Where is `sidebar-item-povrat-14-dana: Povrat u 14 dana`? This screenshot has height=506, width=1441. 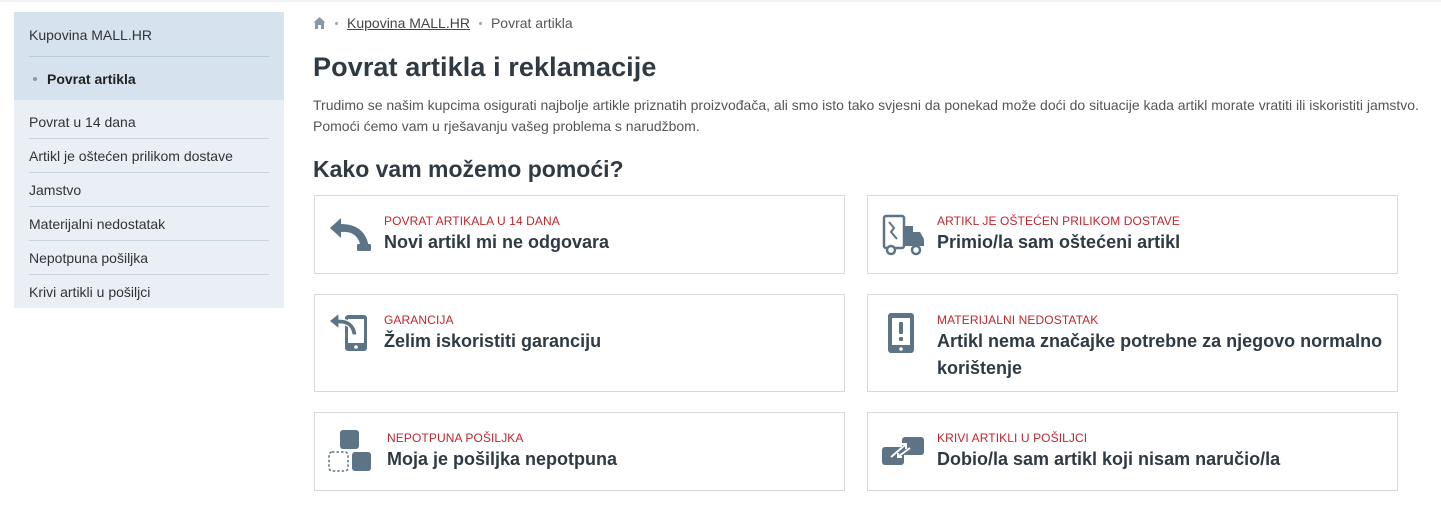
sidebar-item-povrat-14-dana: Povrat u 14 dana is located at coordinates (149, 122).